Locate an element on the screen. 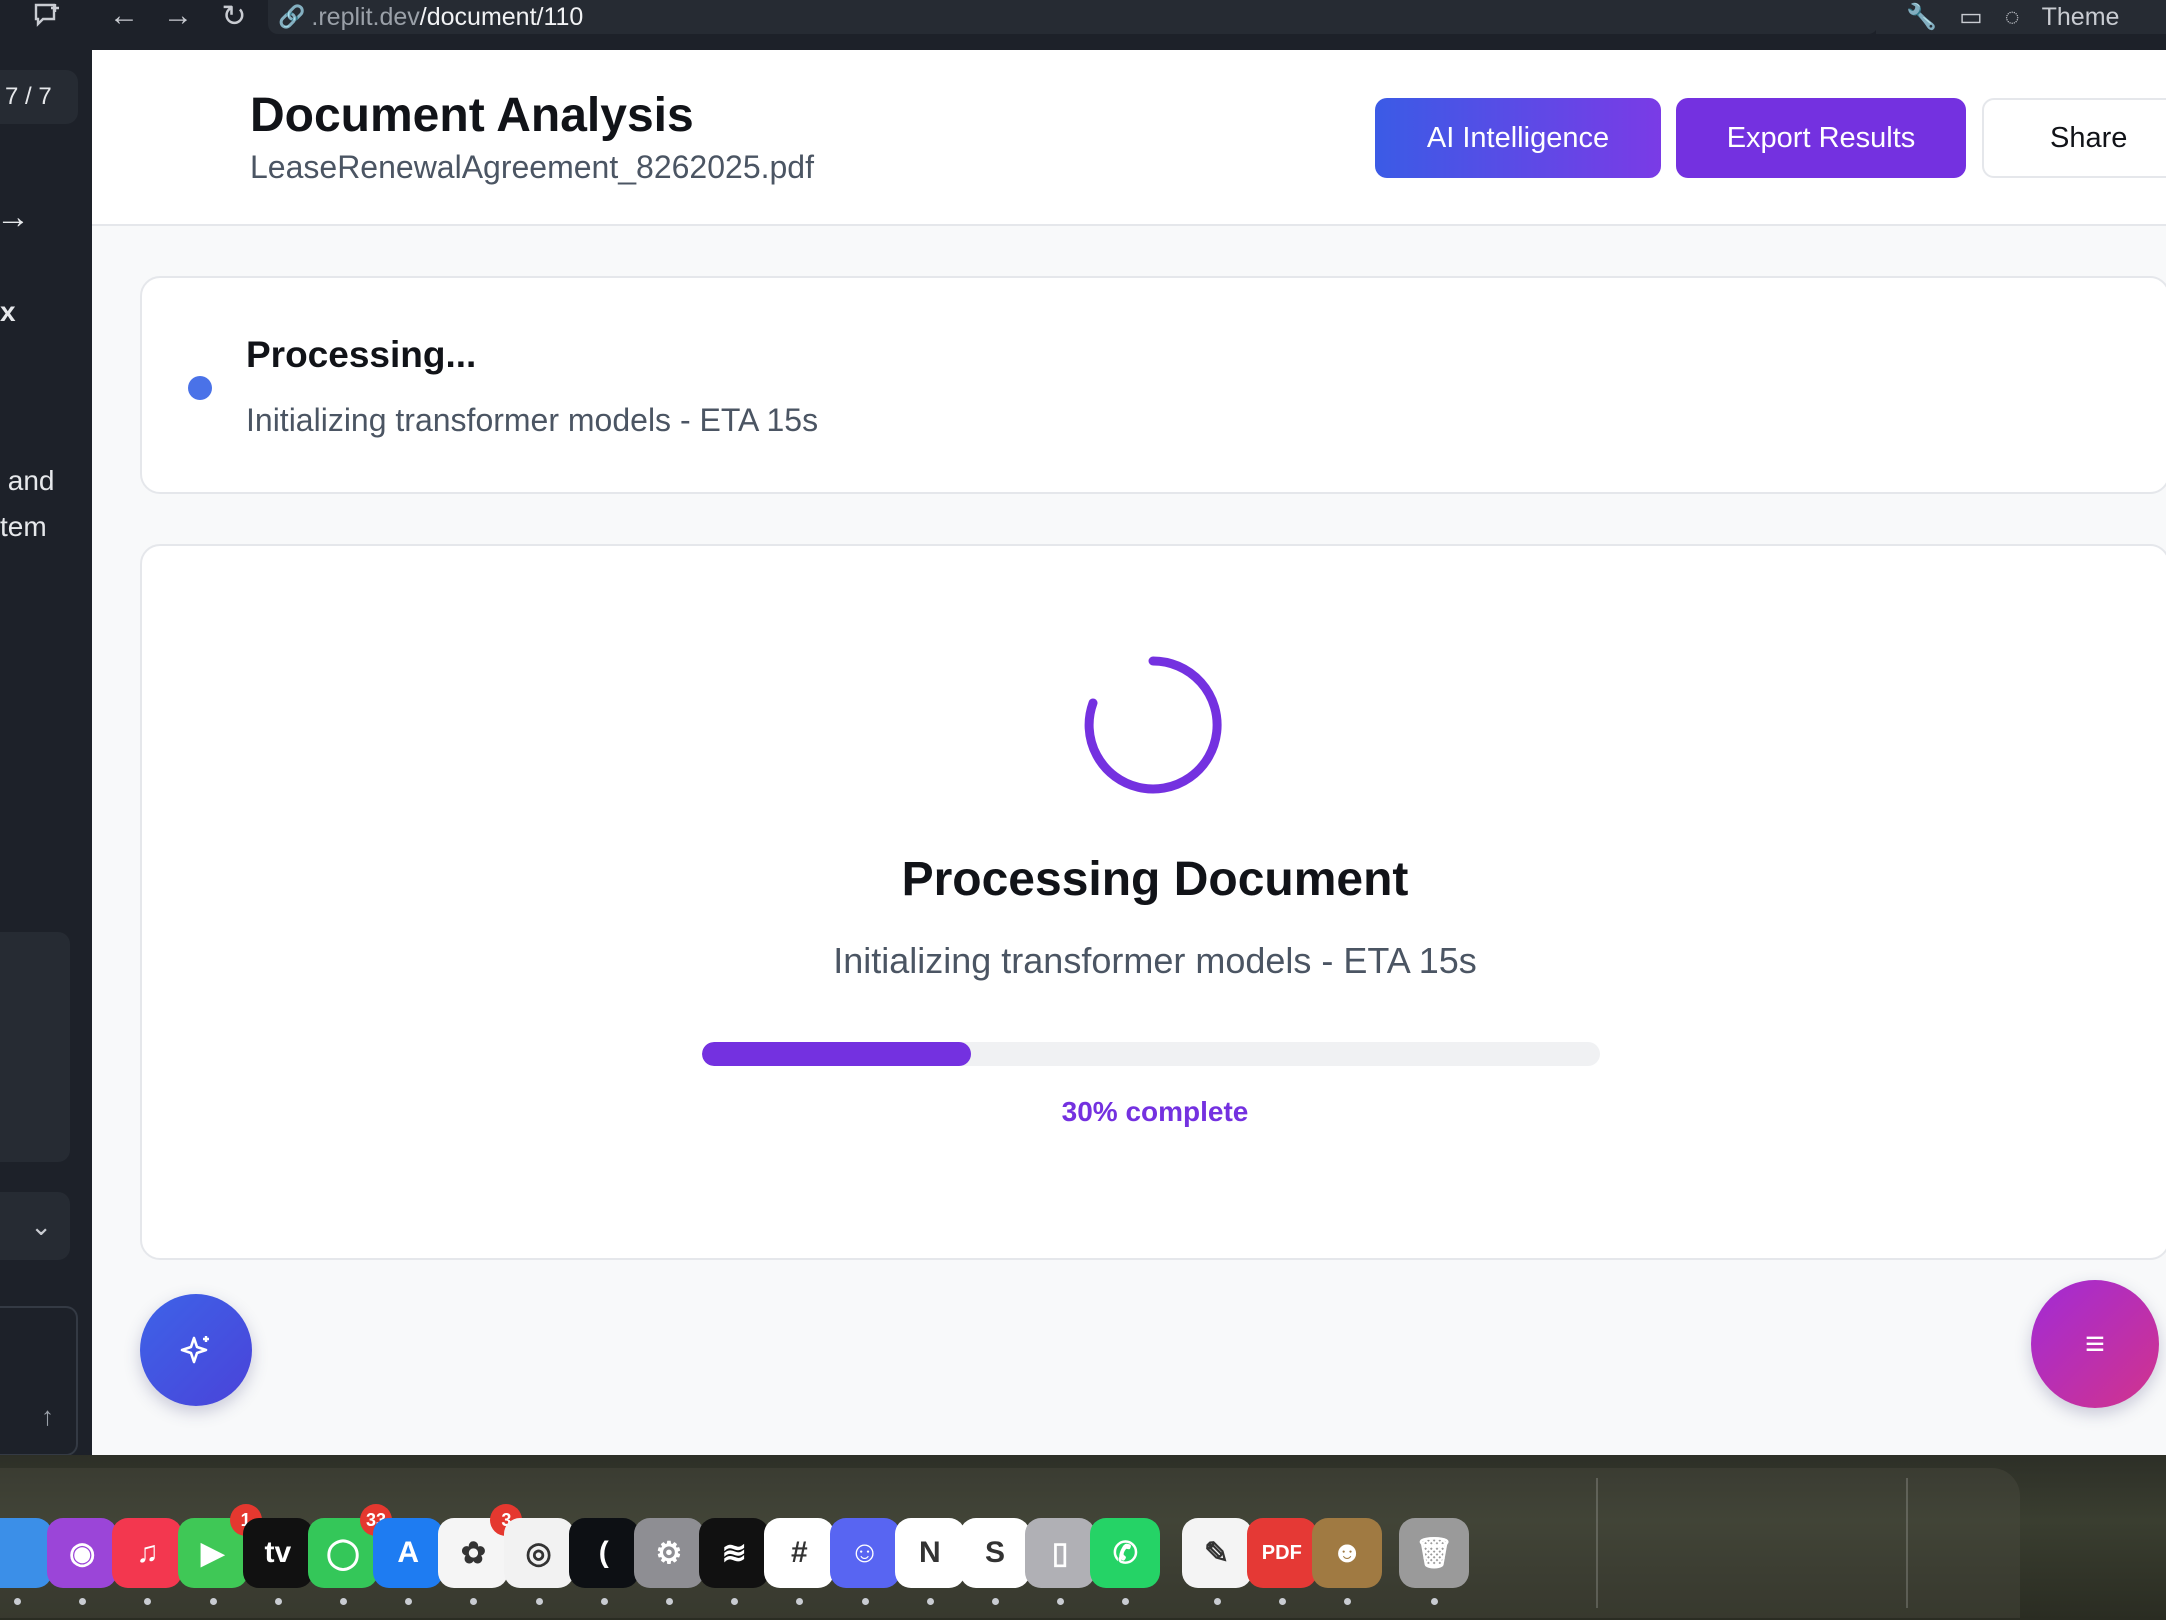 The width and height of the screenshot is (2166, 1620). menu-button: ≡ is located at coordinates (2095, 1344).